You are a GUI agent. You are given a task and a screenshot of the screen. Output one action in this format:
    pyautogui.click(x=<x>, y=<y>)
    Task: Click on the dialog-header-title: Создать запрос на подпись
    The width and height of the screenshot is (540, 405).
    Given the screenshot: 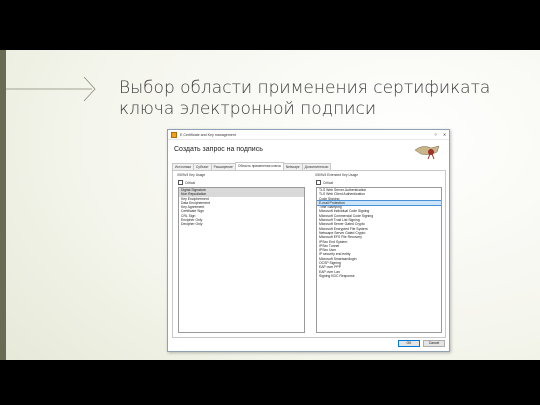 What is the action you would take?
    pyautogui.click(x=218, y=149)
    